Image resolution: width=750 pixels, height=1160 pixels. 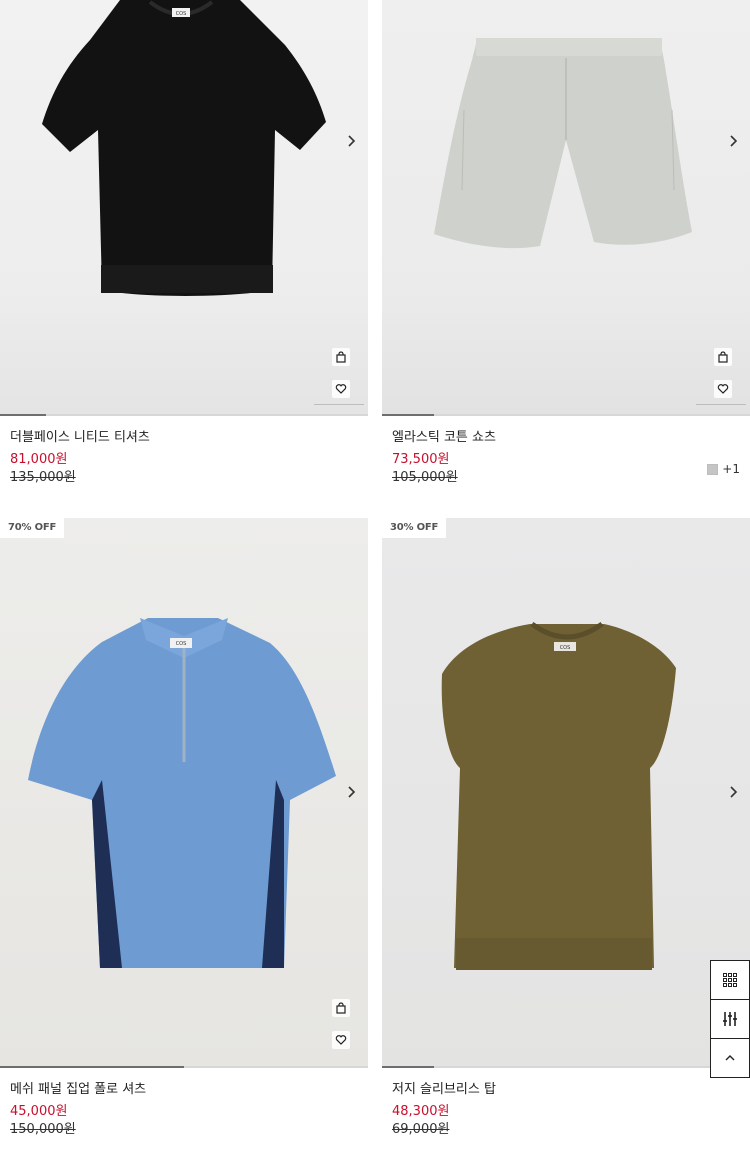 I want to click on product-info: 메쉬 패널 집업 폴로 셔츠 45,000원 150,000원, so click(x=184, y=1103).